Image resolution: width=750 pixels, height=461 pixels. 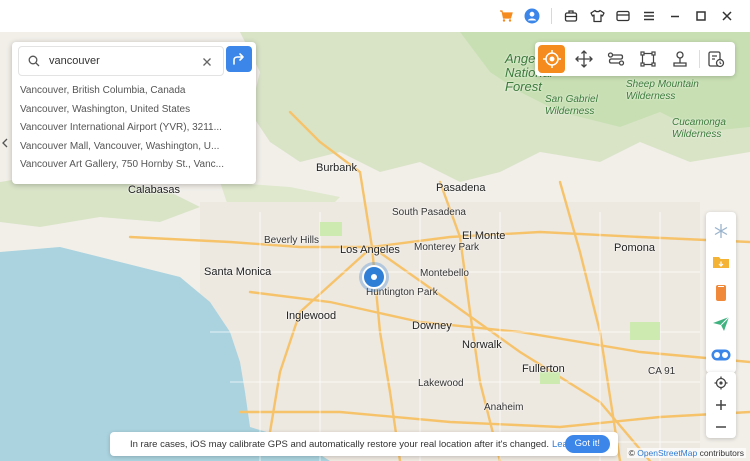 What do you see at coordinates (667, 453) in the screenshot?
I see `osm-link: OpenStreetMap` at bounding box center [667, 453].